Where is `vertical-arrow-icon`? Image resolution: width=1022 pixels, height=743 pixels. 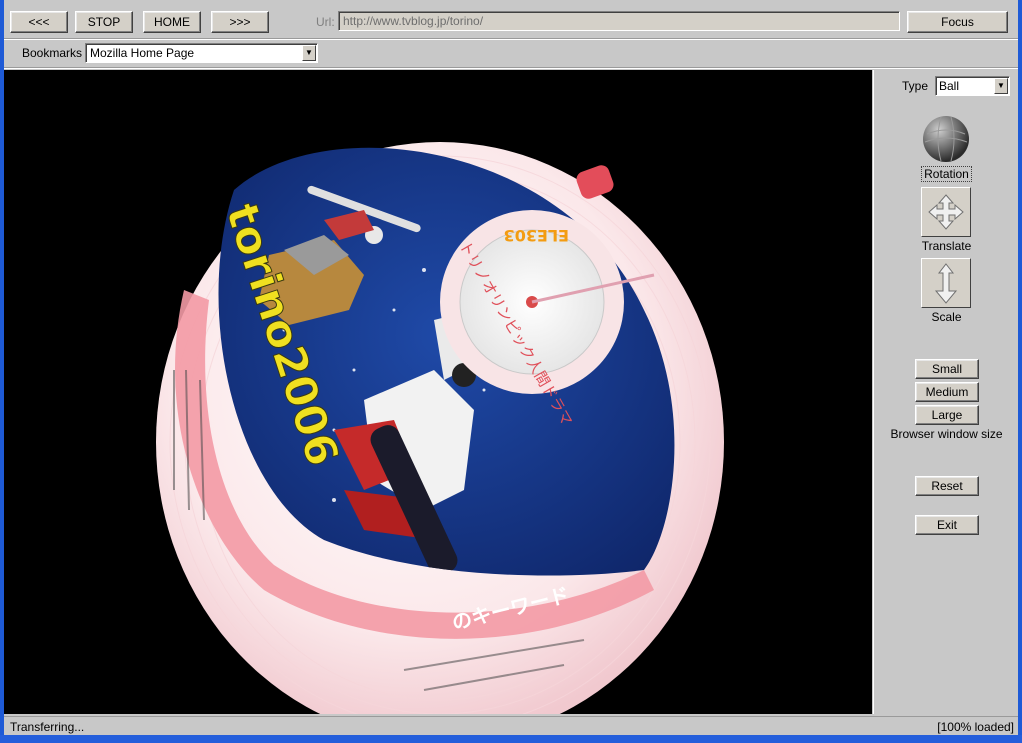 vertical-arrow-icon is located at coordinates (946, 283).